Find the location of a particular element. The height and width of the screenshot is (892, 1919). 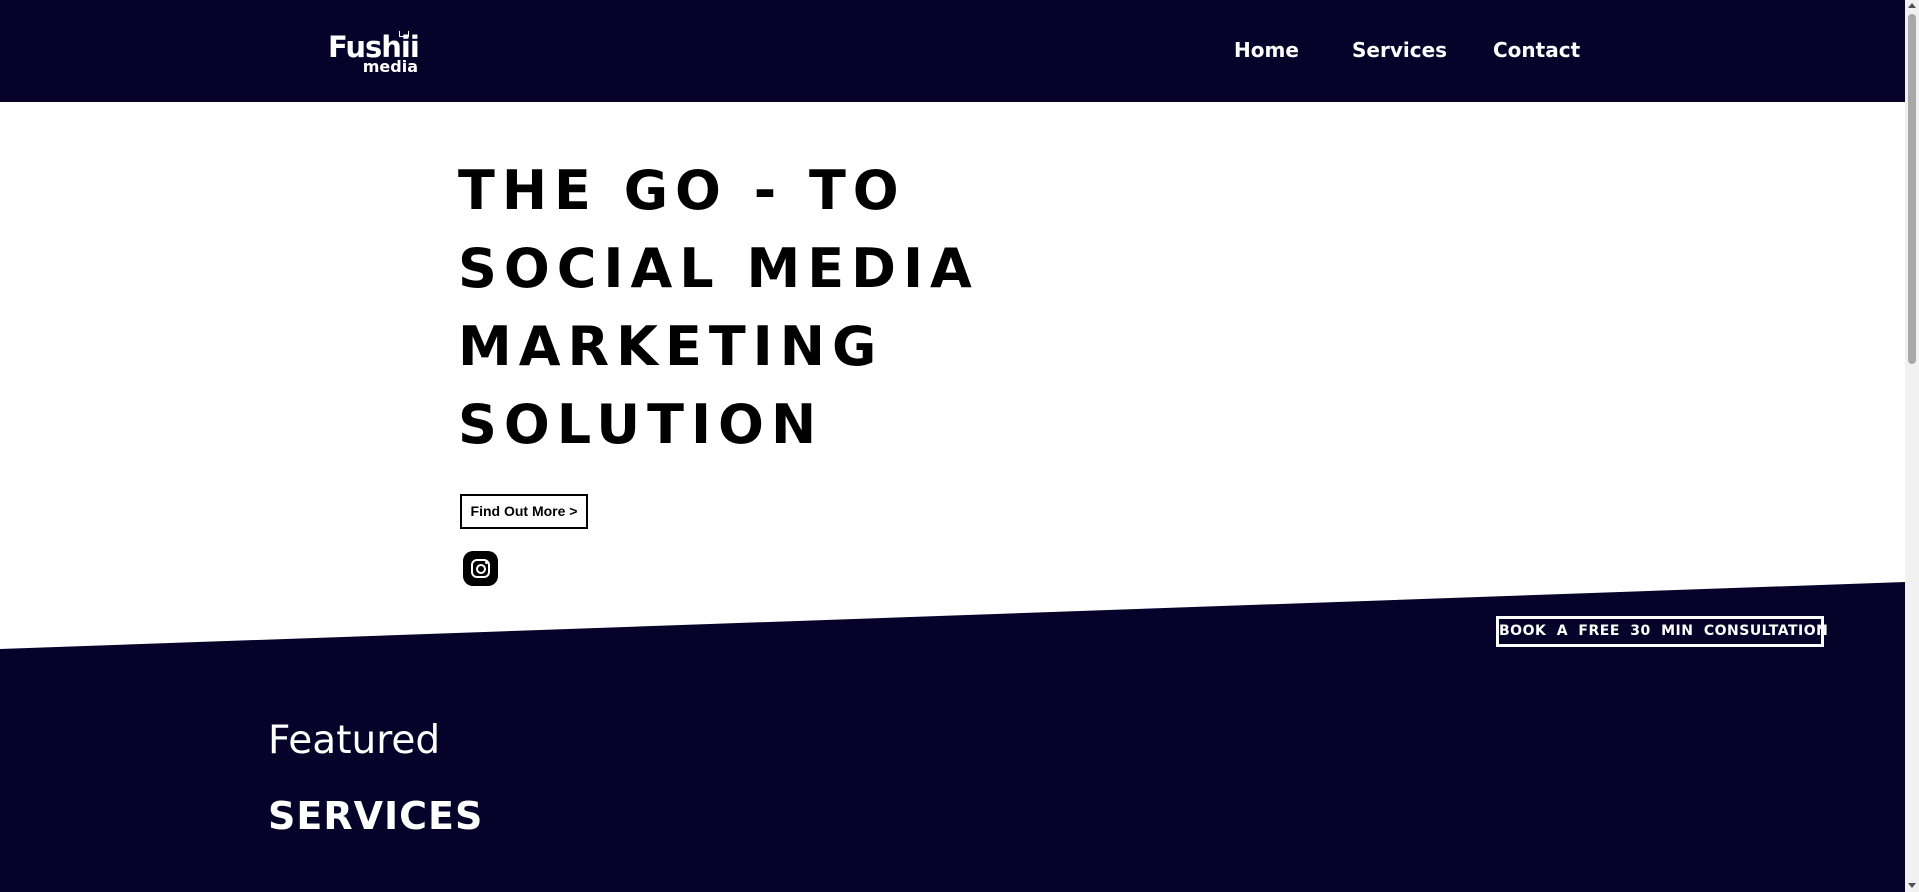

scroll-down-icon is located at coordinates (1912, 885).